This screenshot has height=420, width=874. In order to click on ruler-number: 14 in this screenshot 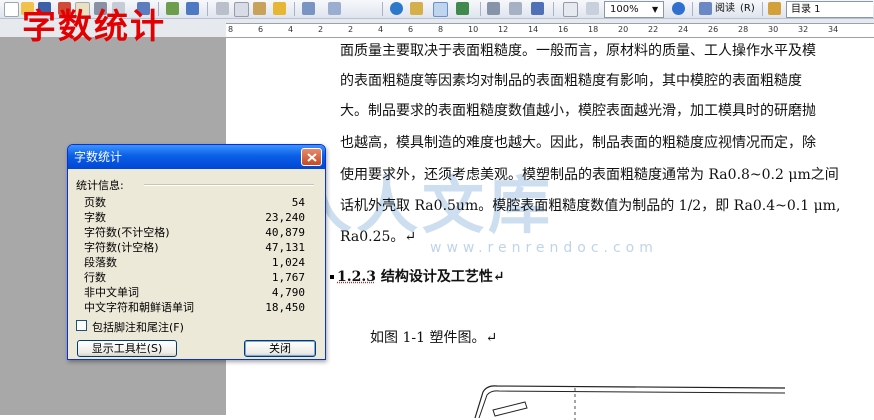, I will do `click(533, 29)`.